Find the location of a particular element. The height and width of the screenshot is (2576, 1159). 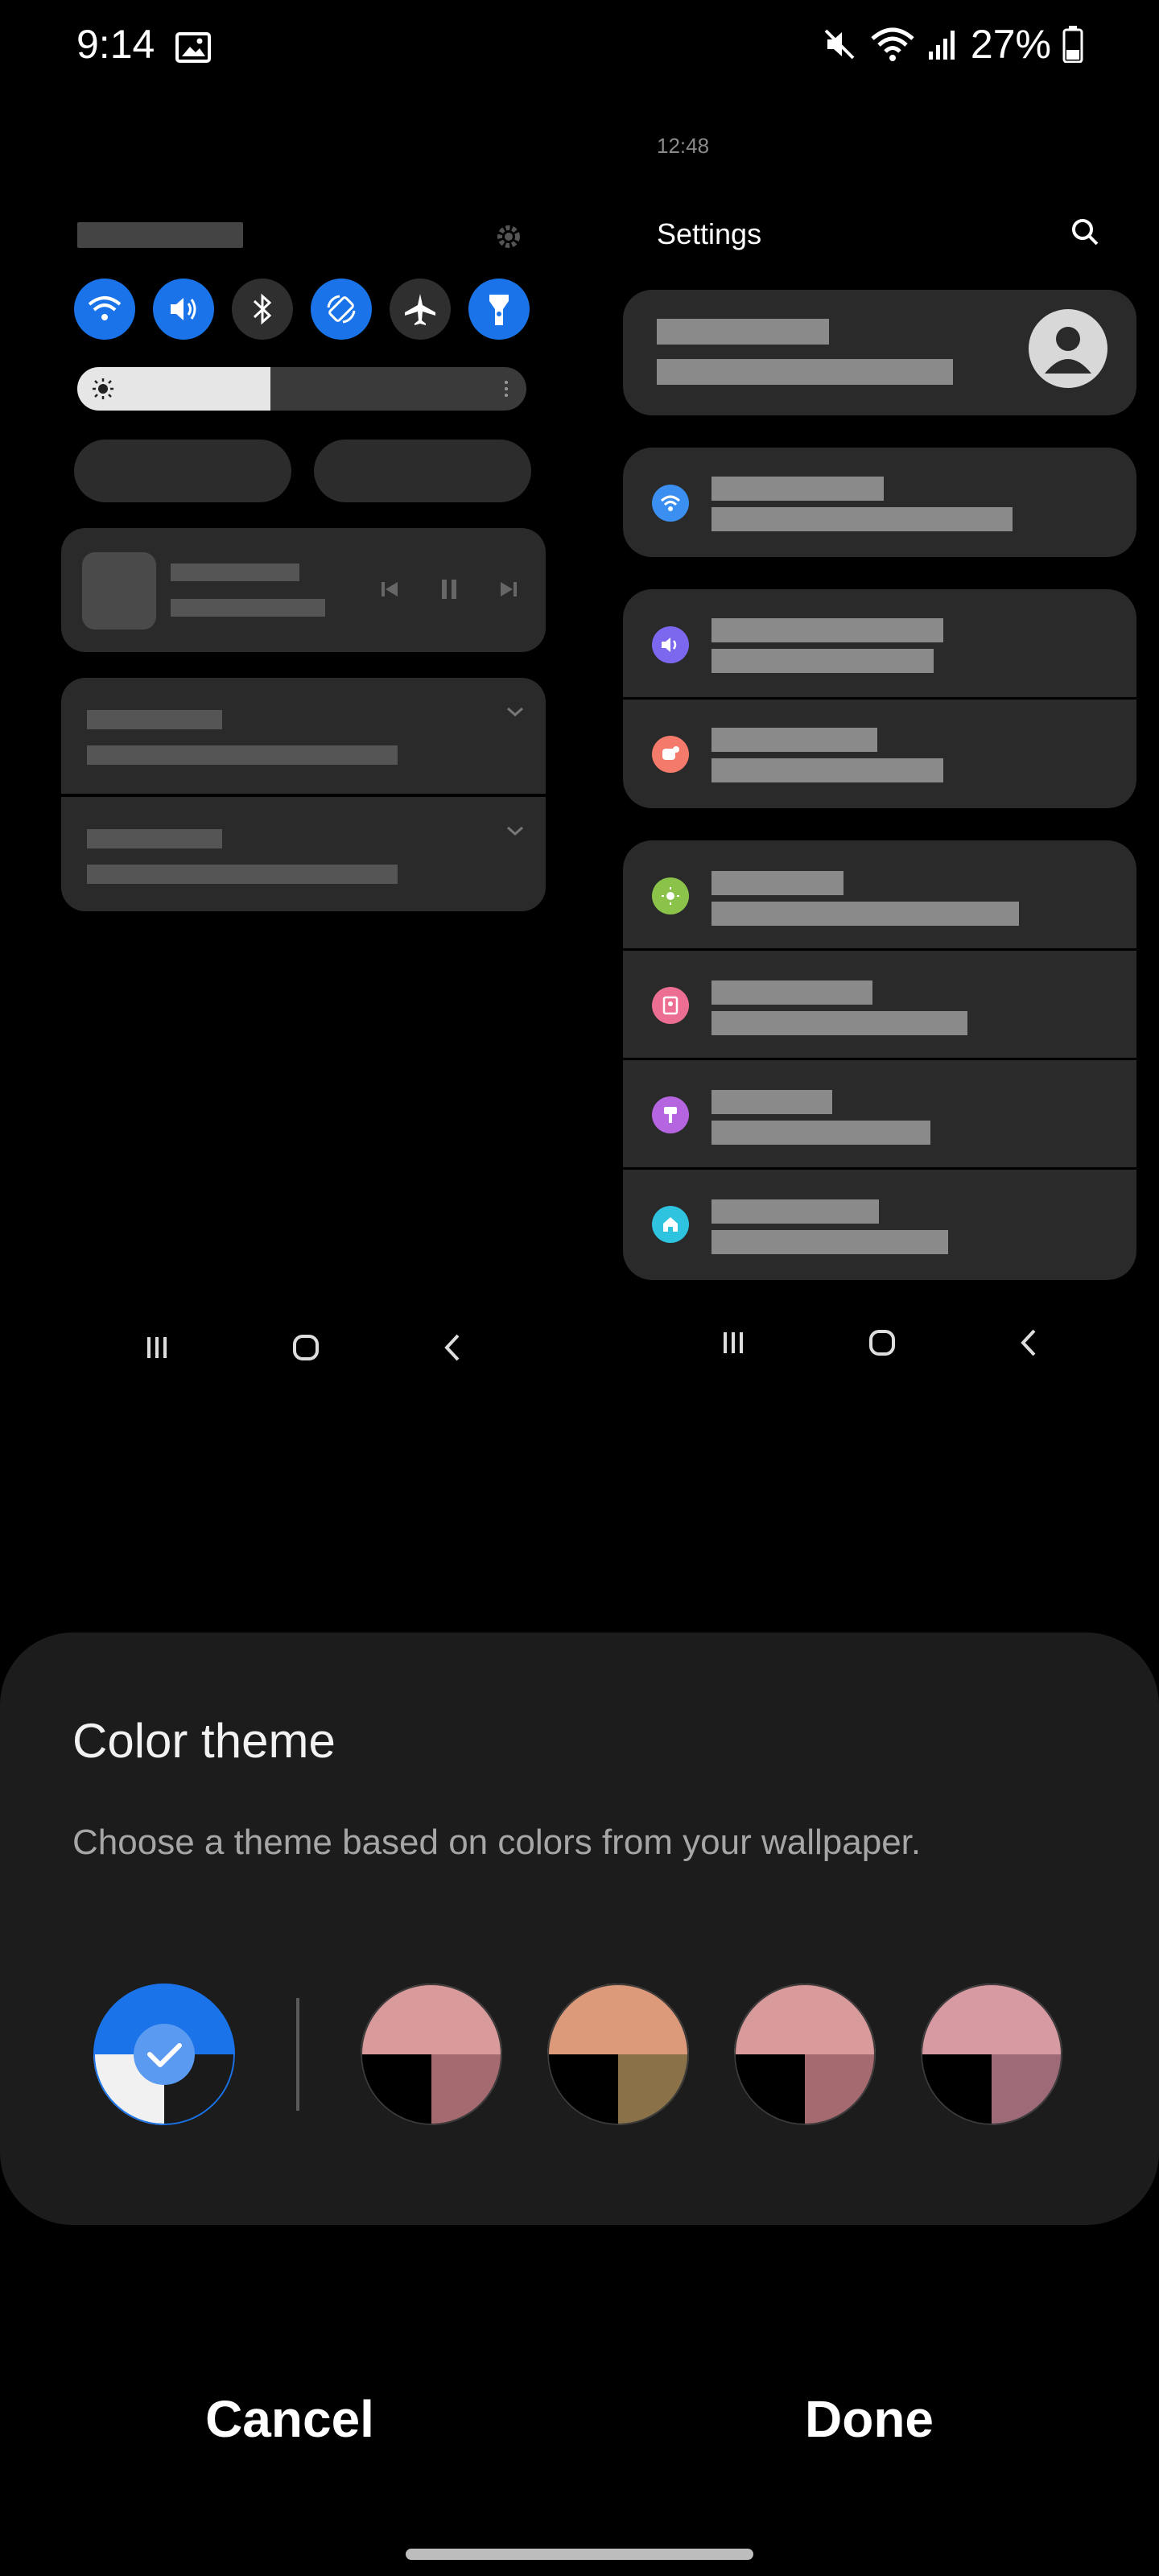

toggle-bluetooth is located at coordinates (262, 309).